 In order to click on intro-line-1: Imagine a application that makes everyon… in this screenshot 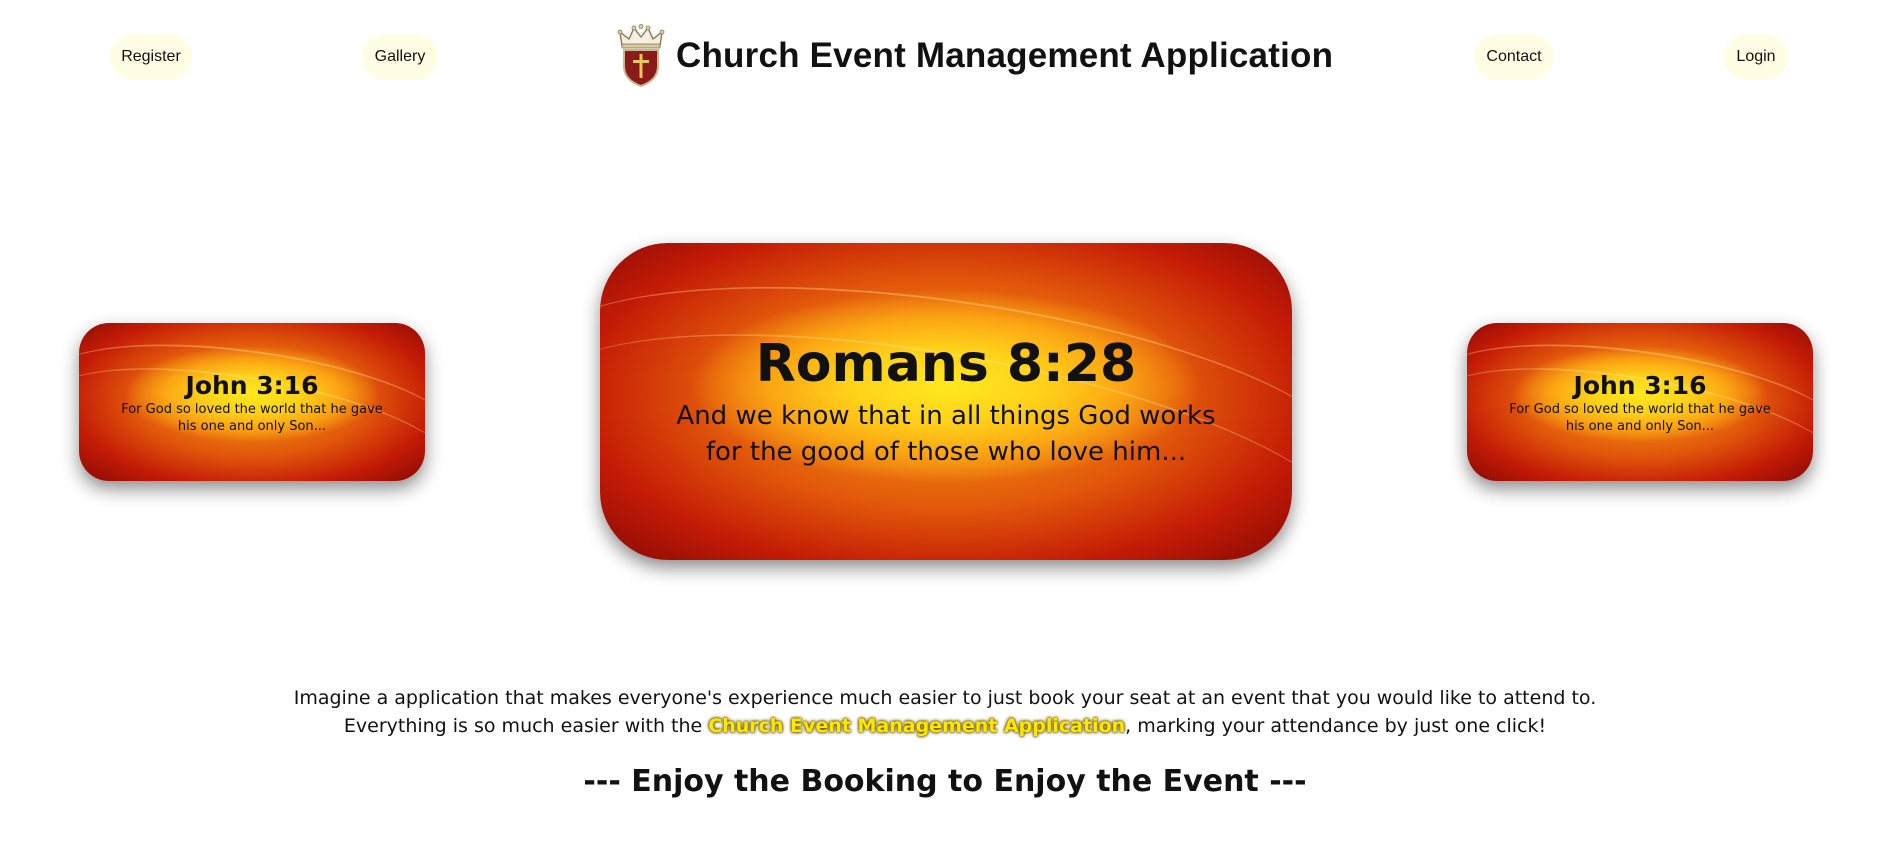, I will do `click(945, 698)`.